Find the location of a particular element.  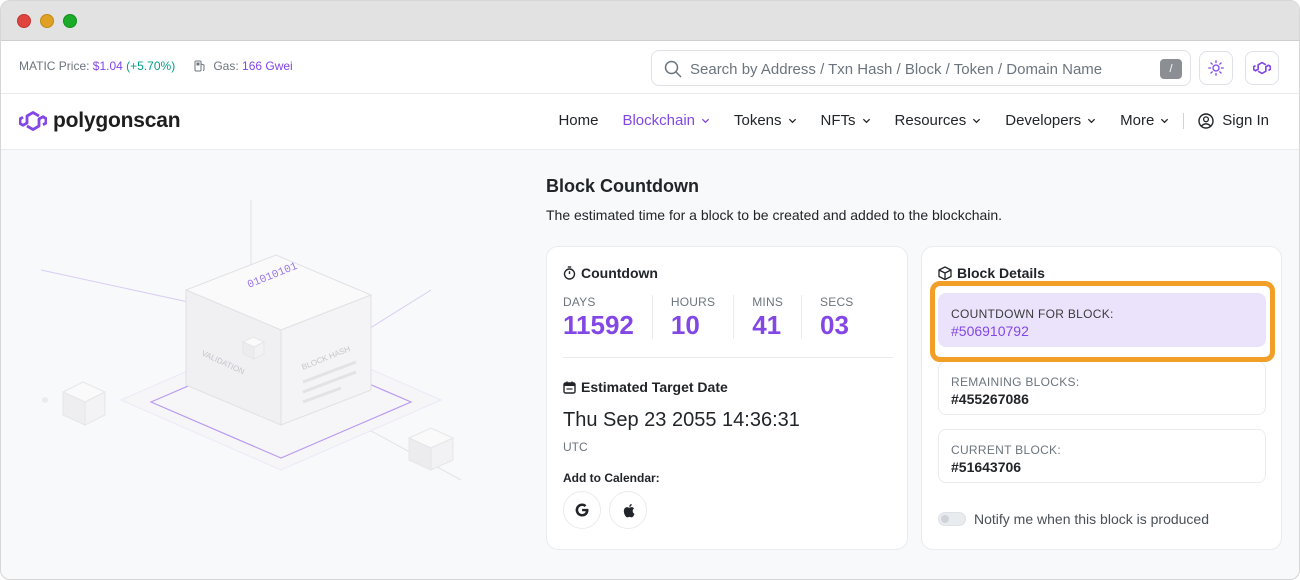

unit-label: MINS is located at coordinates (768, 302).